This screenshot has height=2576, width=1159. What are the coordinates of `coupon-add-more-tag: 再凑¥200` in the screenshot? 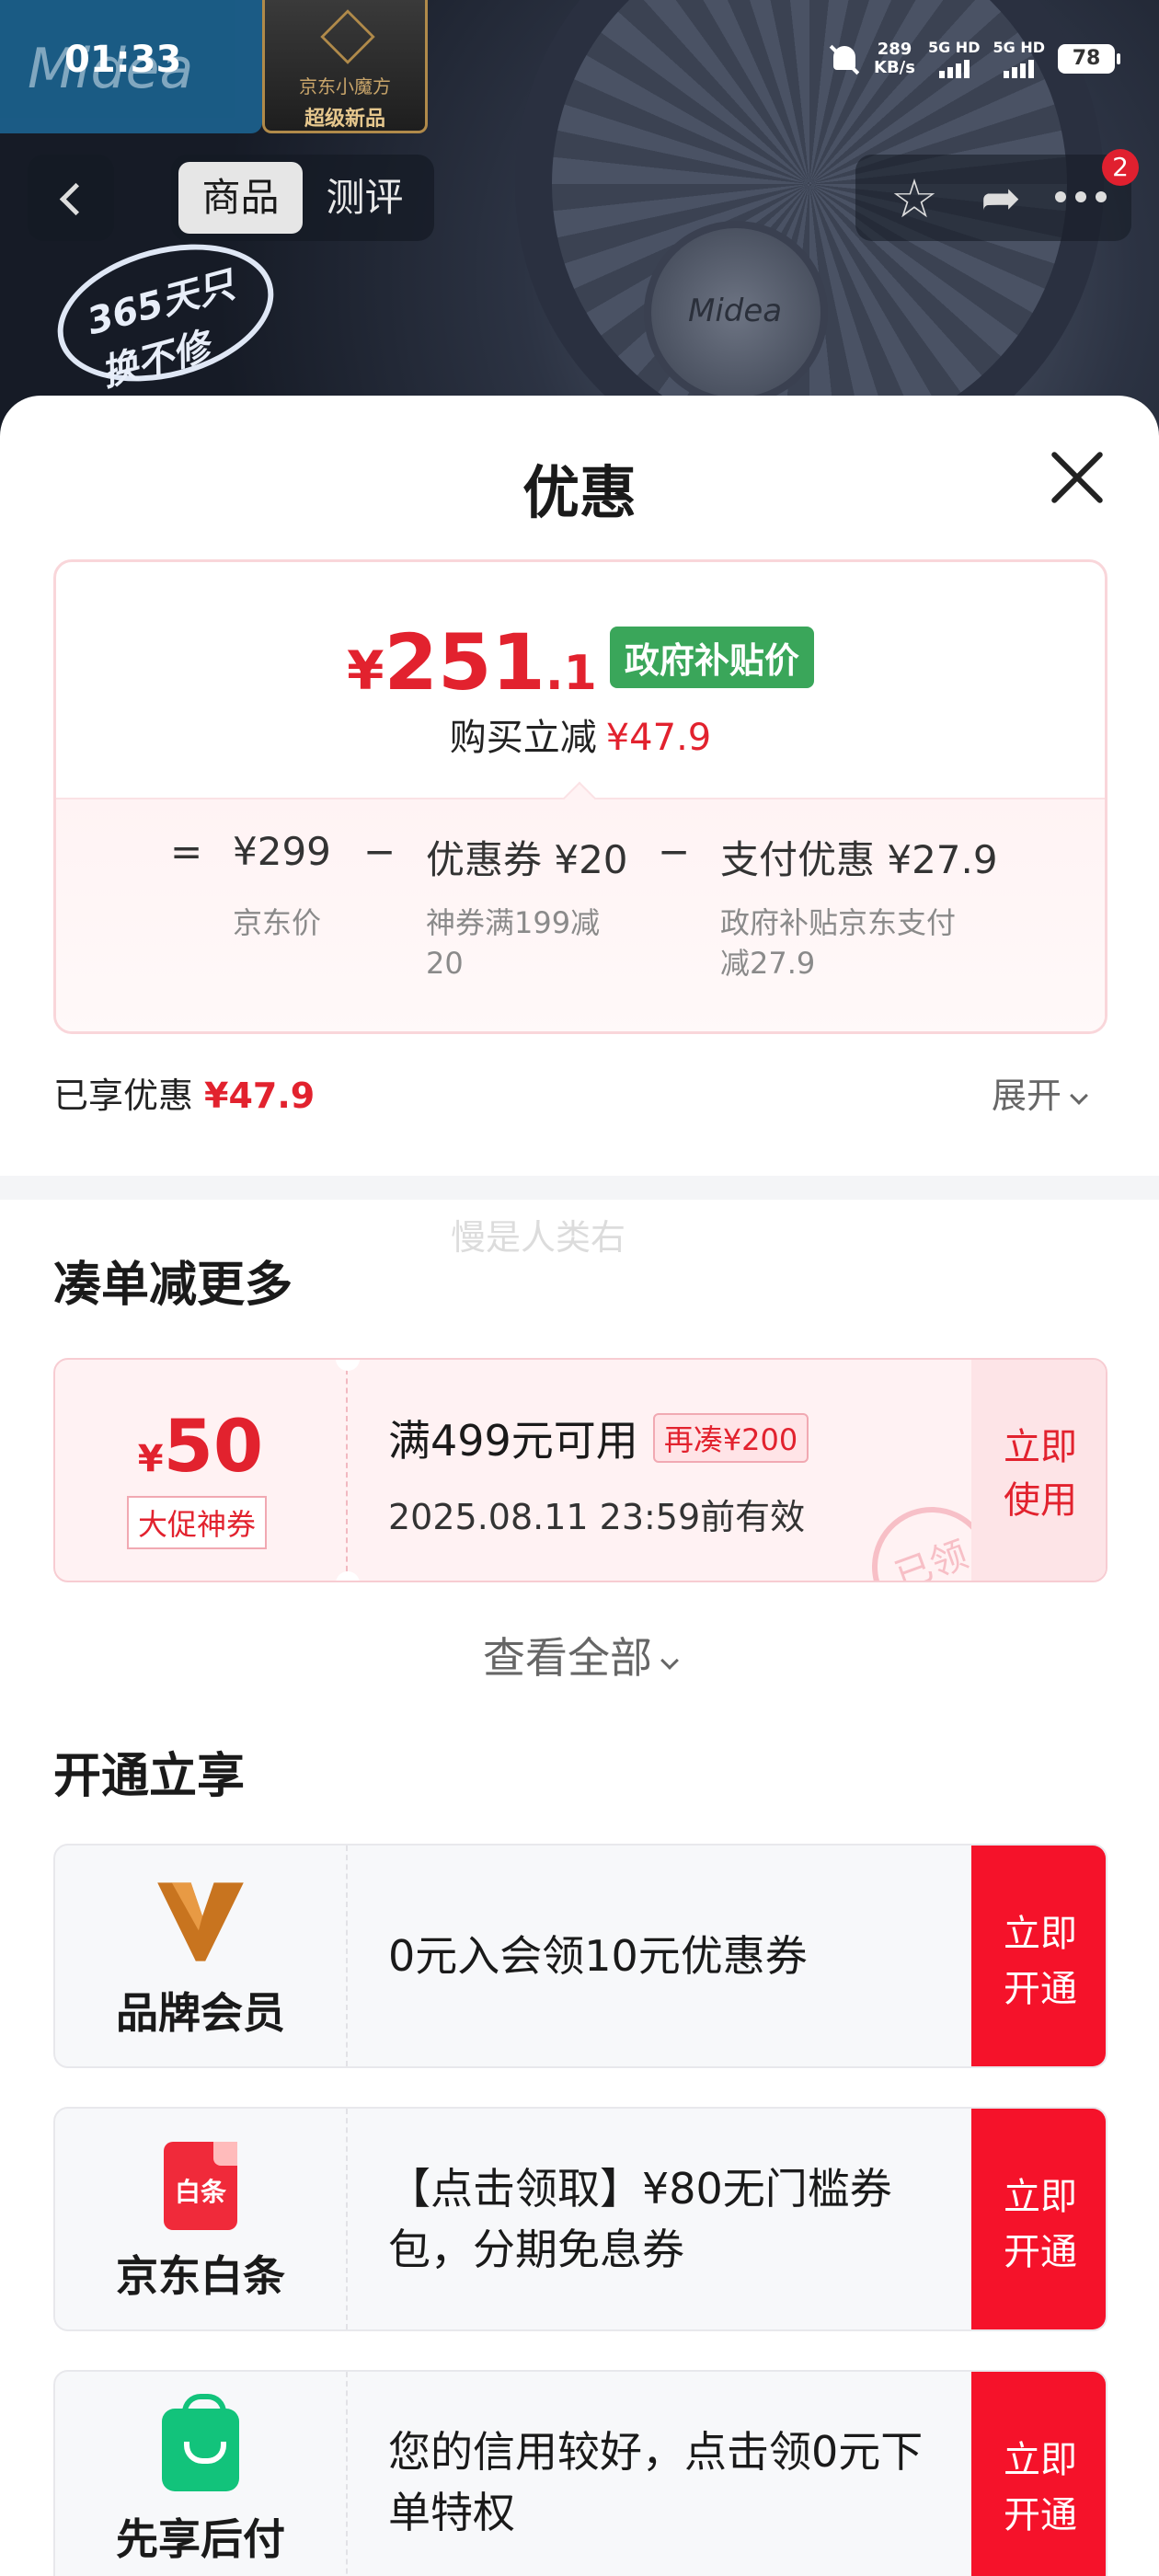 It's located at (730, 1438).